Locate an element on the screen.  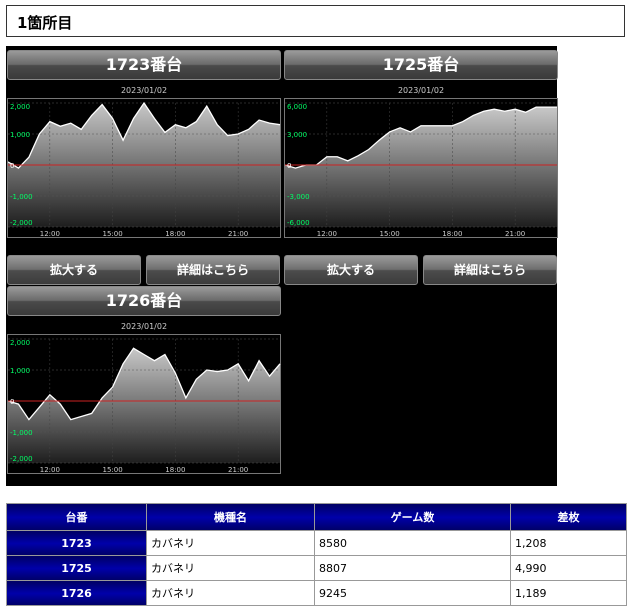
machine-number-cell: 1726 is located at coordinates (76, 593).